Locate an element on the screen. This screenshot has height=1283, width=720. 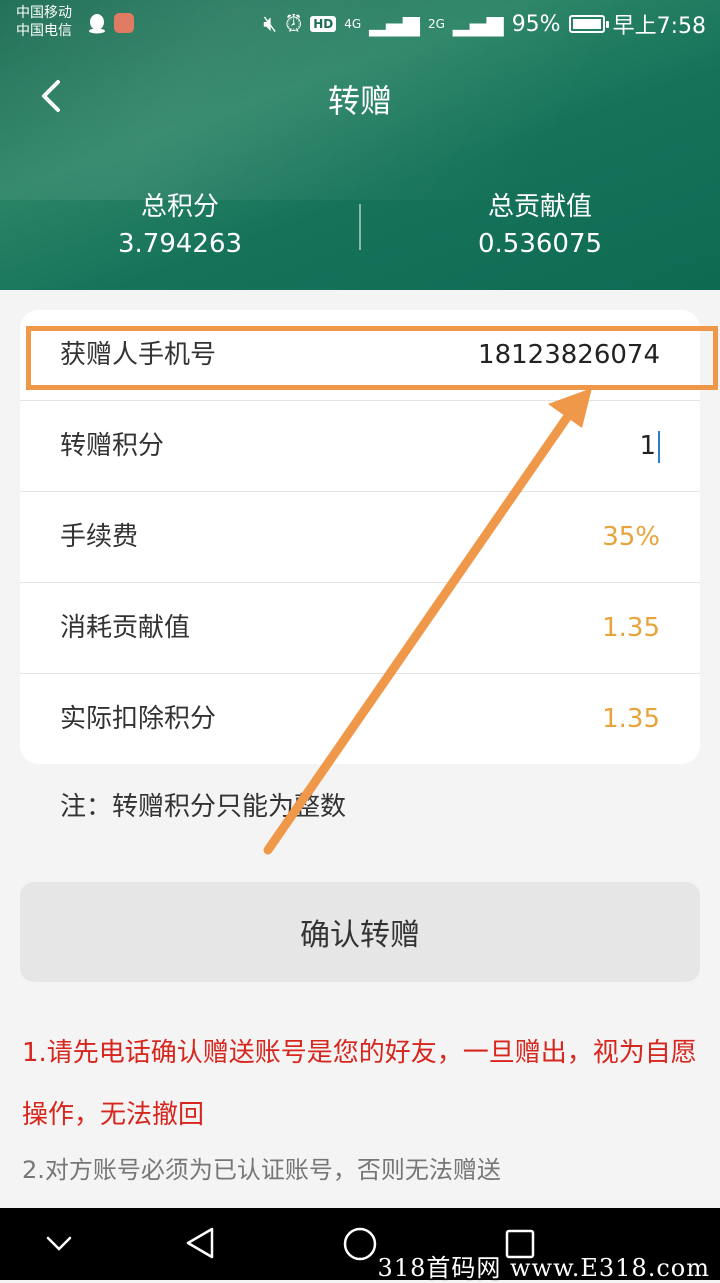
carrier-info: 中国移动 中国电信 is located at coordinates (44, 22).